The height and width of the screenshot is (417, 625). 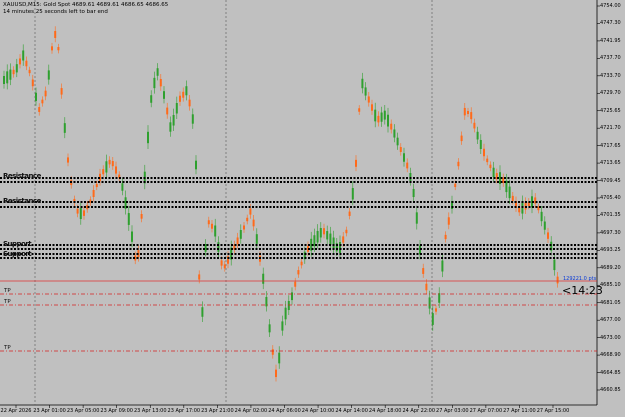 What do you see at coordinates (184, 411) in the screenshot?
I see `time-tick-label: 23 Apr 17:00` at bounding box center [184, 411].